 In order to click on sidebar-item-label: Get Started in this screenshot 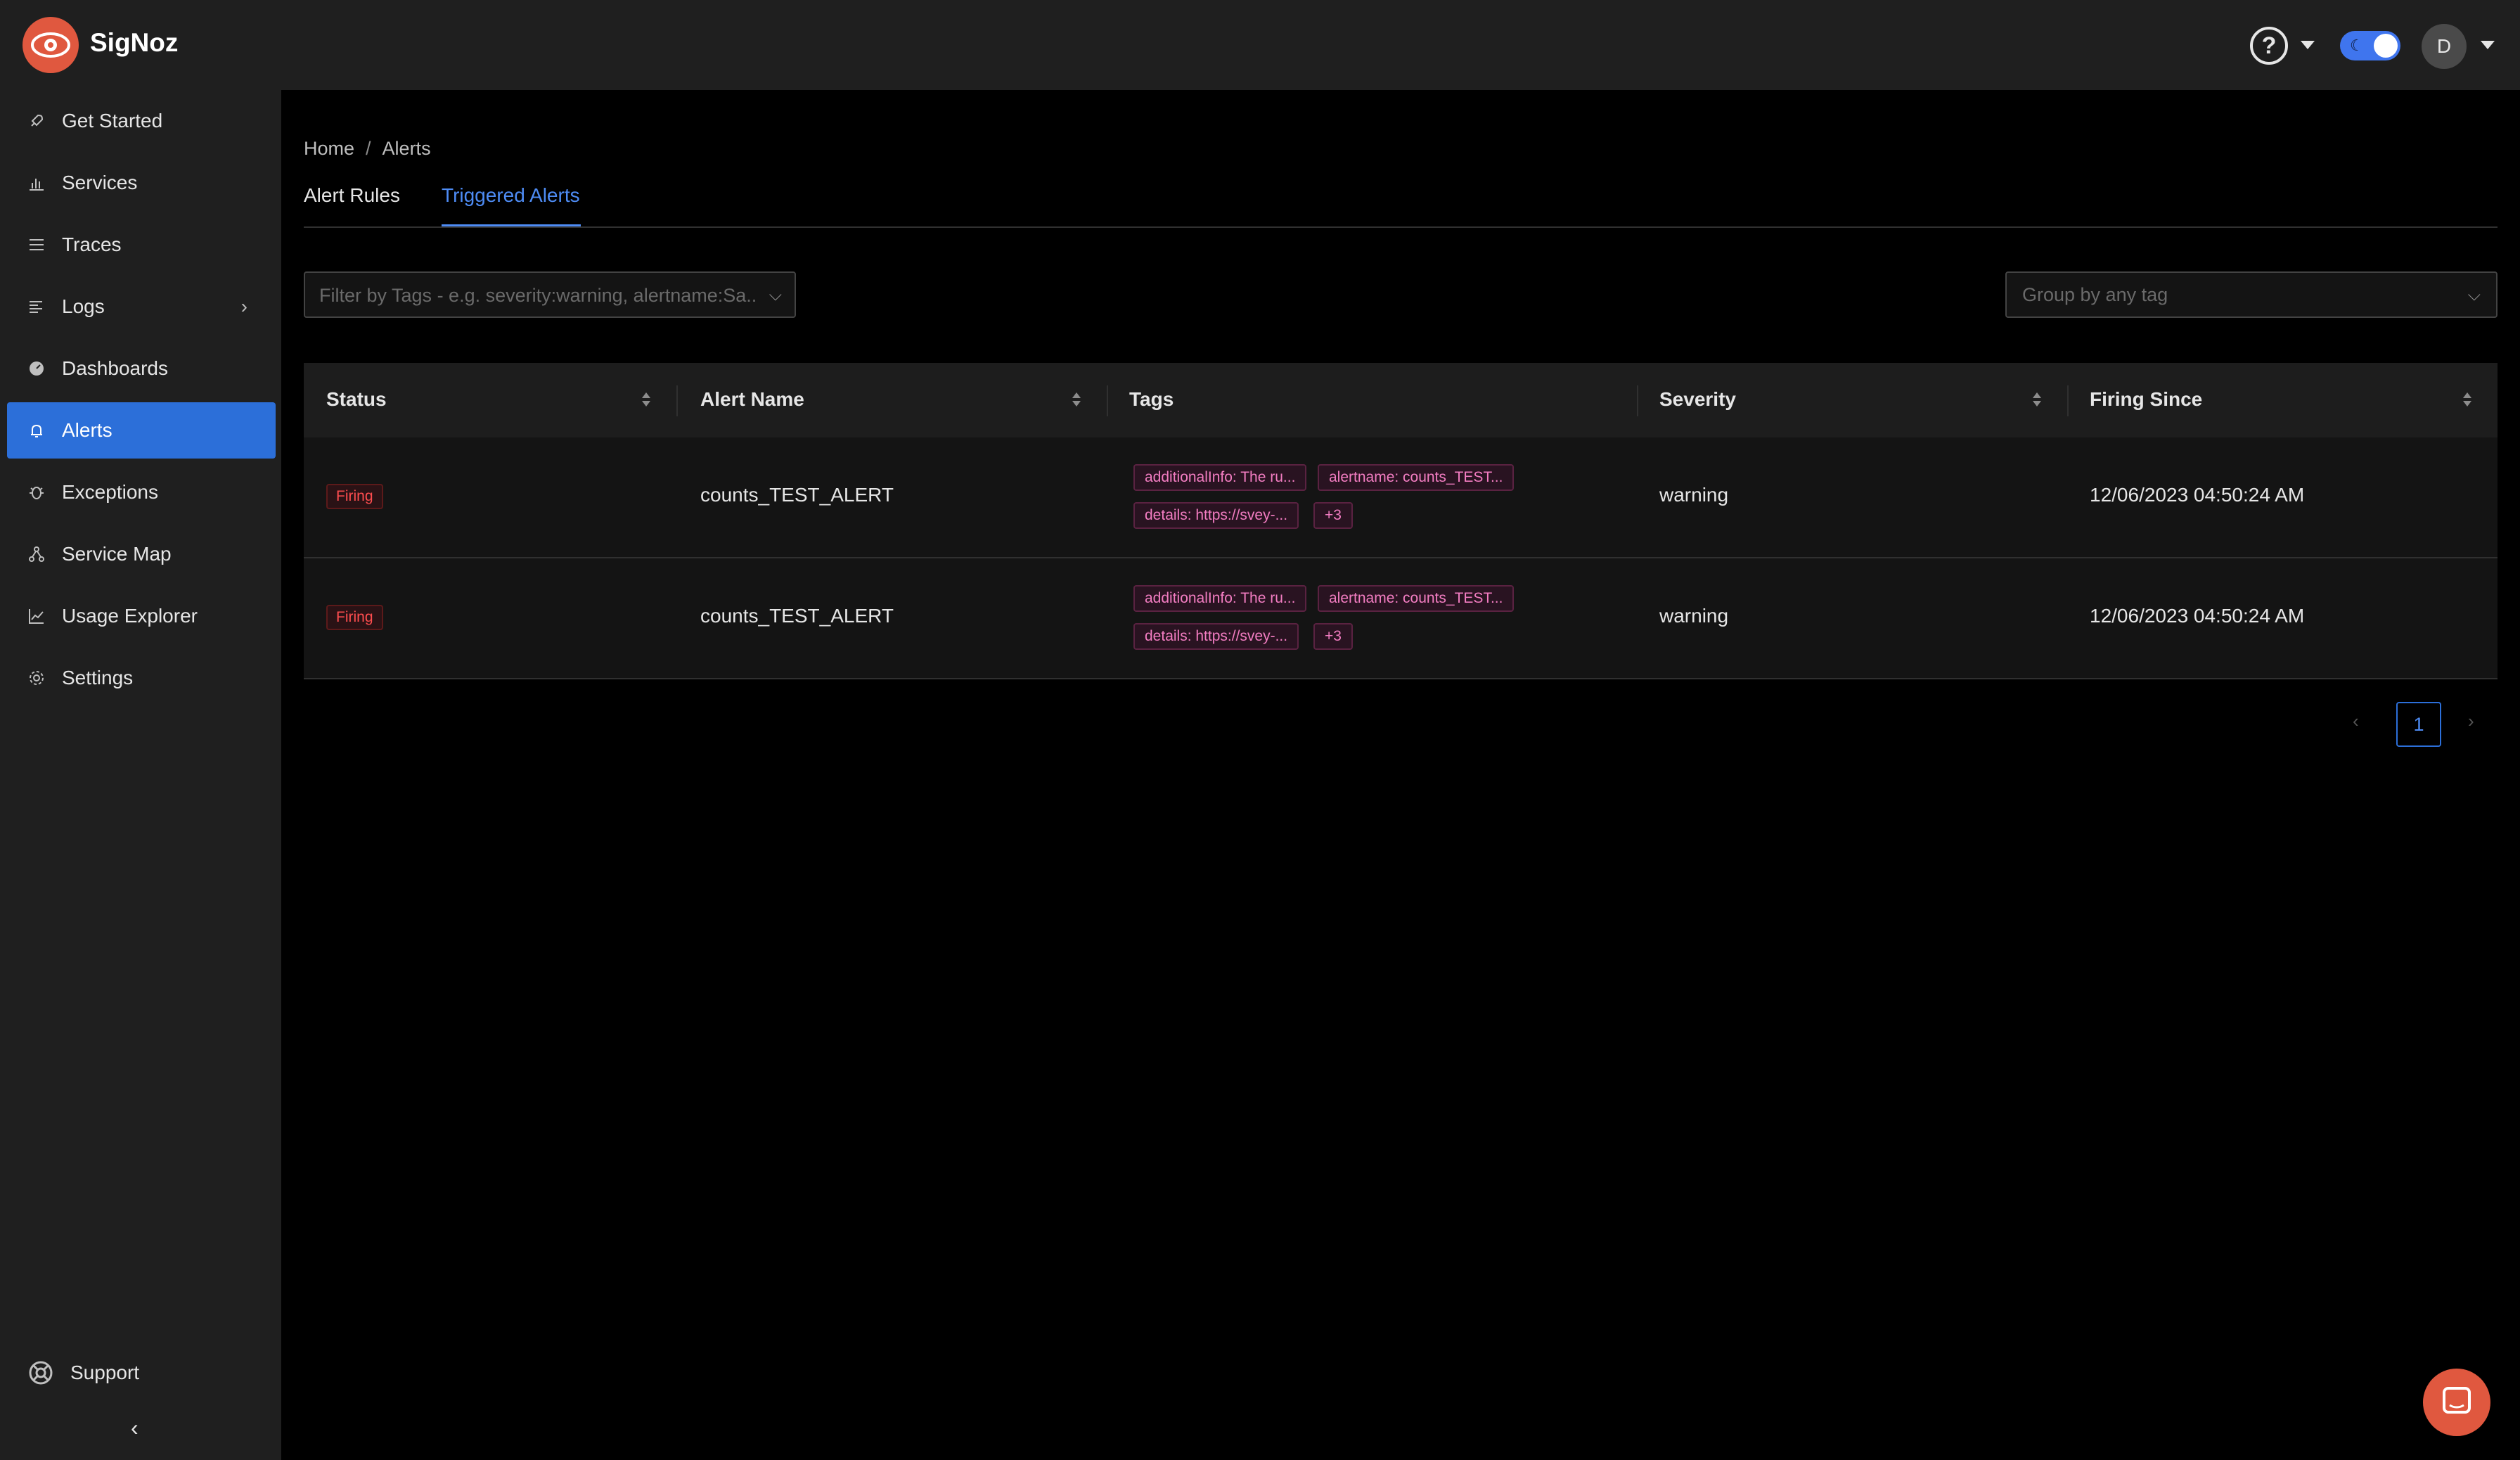, I will do `click(112, 121)`.